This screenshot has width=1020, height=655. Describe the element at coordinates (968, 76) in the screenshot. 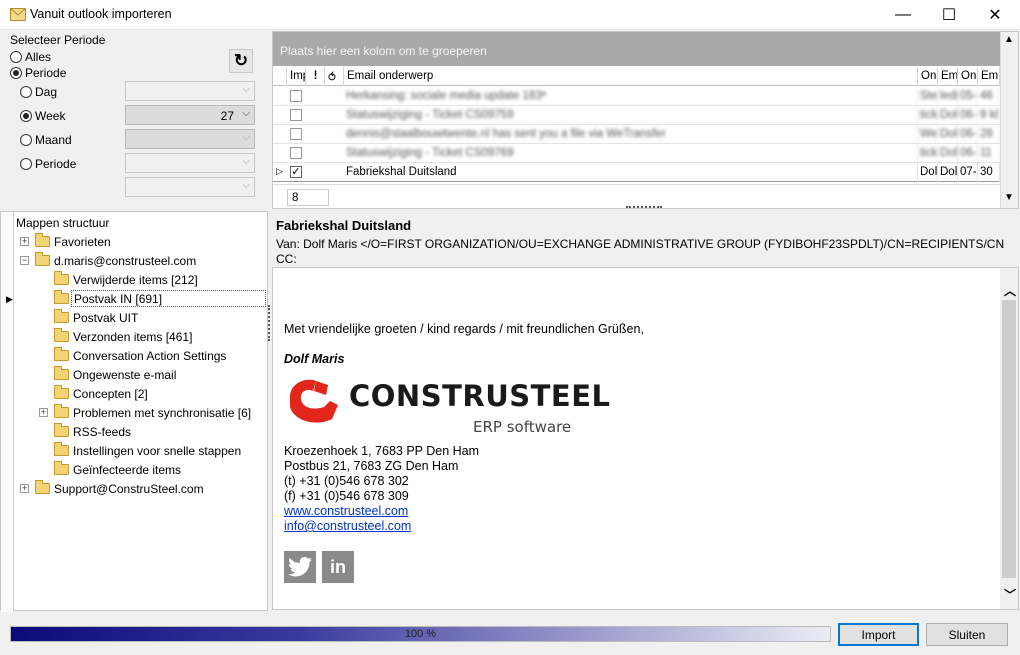

I see `header-col-on-2: On` at that location.